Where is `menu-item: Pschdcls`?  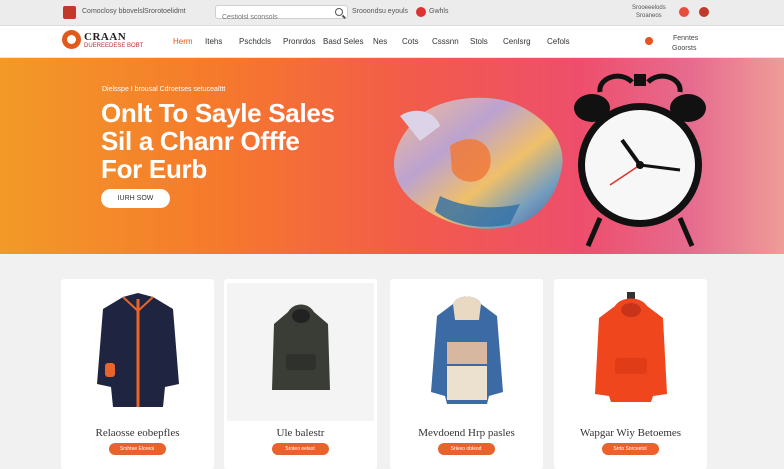
menu-item: Pschdcls is located at coordinates (255, 41).